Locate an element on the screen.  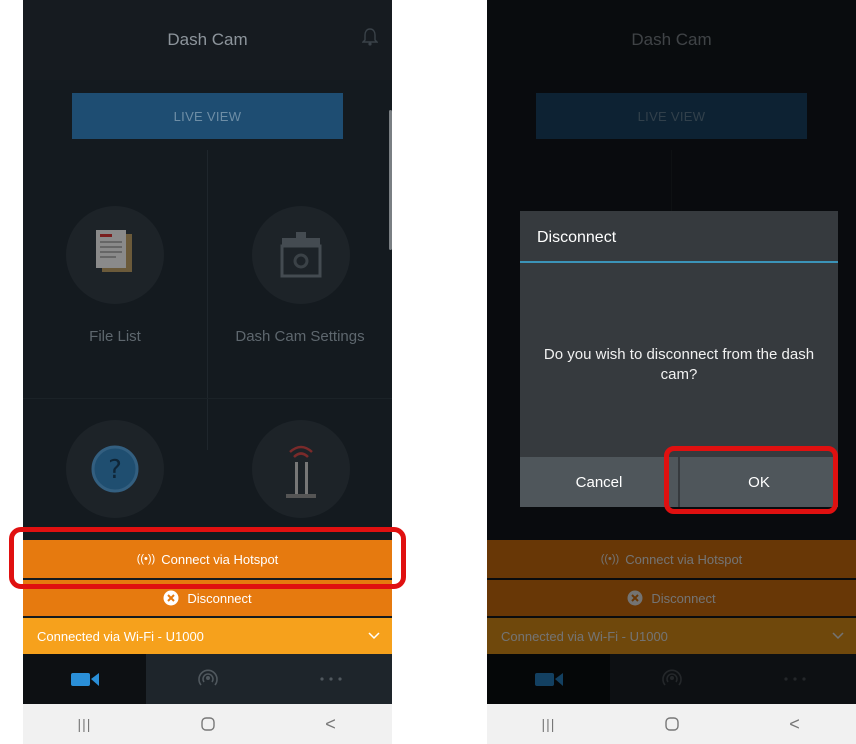
dashcam-settings-icon is located at coordinates (301, 255).